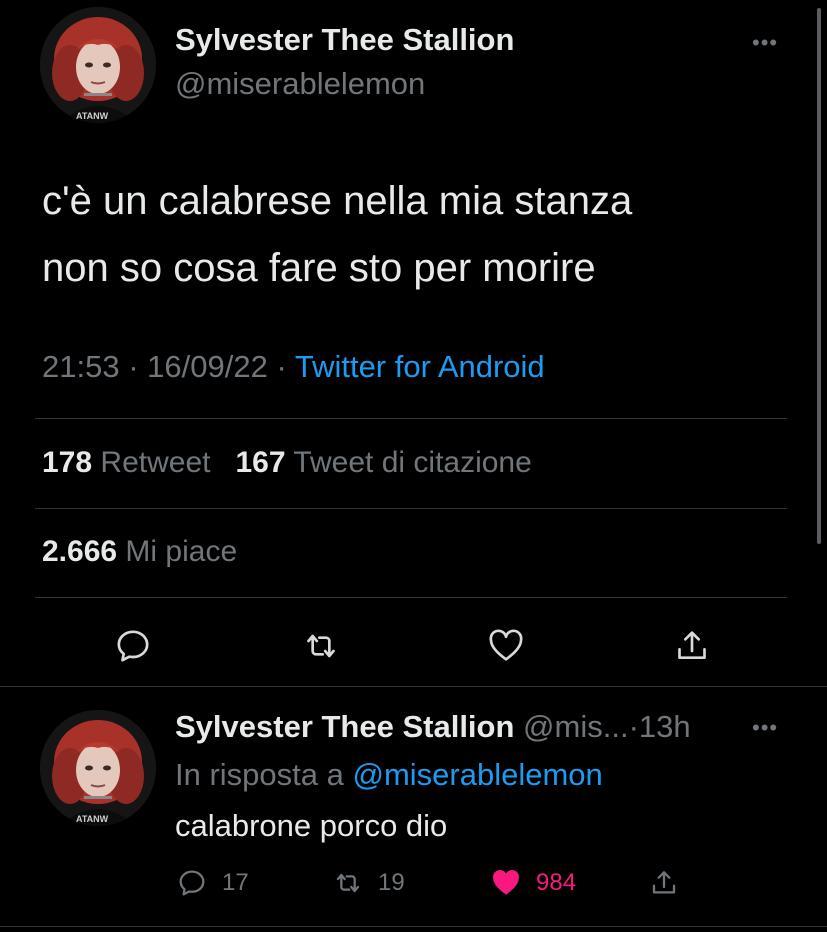  I want to click on retweet-count-link: 178 Retweet, so click(126, 462).